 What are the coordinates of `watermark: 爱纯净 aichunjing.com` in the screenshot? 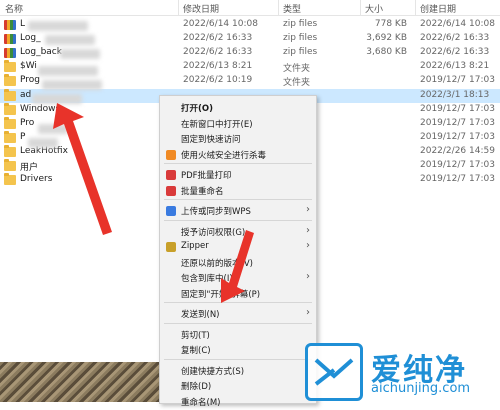 It's located at (400, 372).